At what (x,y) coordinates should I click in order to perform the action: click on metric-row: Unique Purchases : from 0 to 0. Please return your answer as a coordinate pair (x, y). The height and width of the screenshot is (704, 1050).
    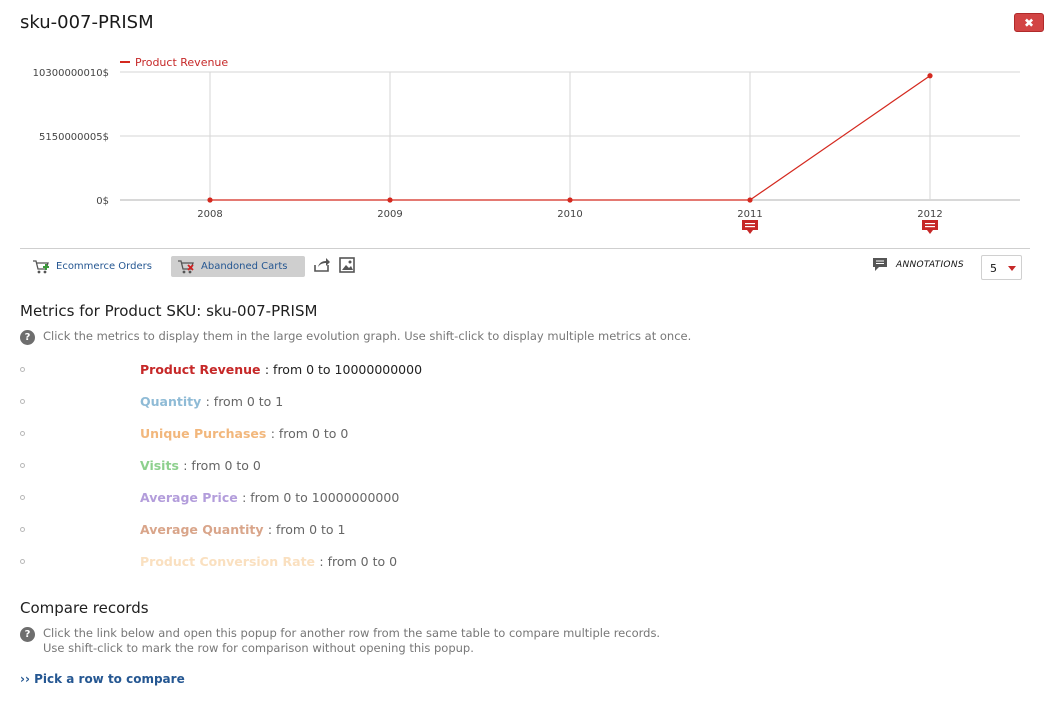
    Looking at the image, I should click on (370, 435).